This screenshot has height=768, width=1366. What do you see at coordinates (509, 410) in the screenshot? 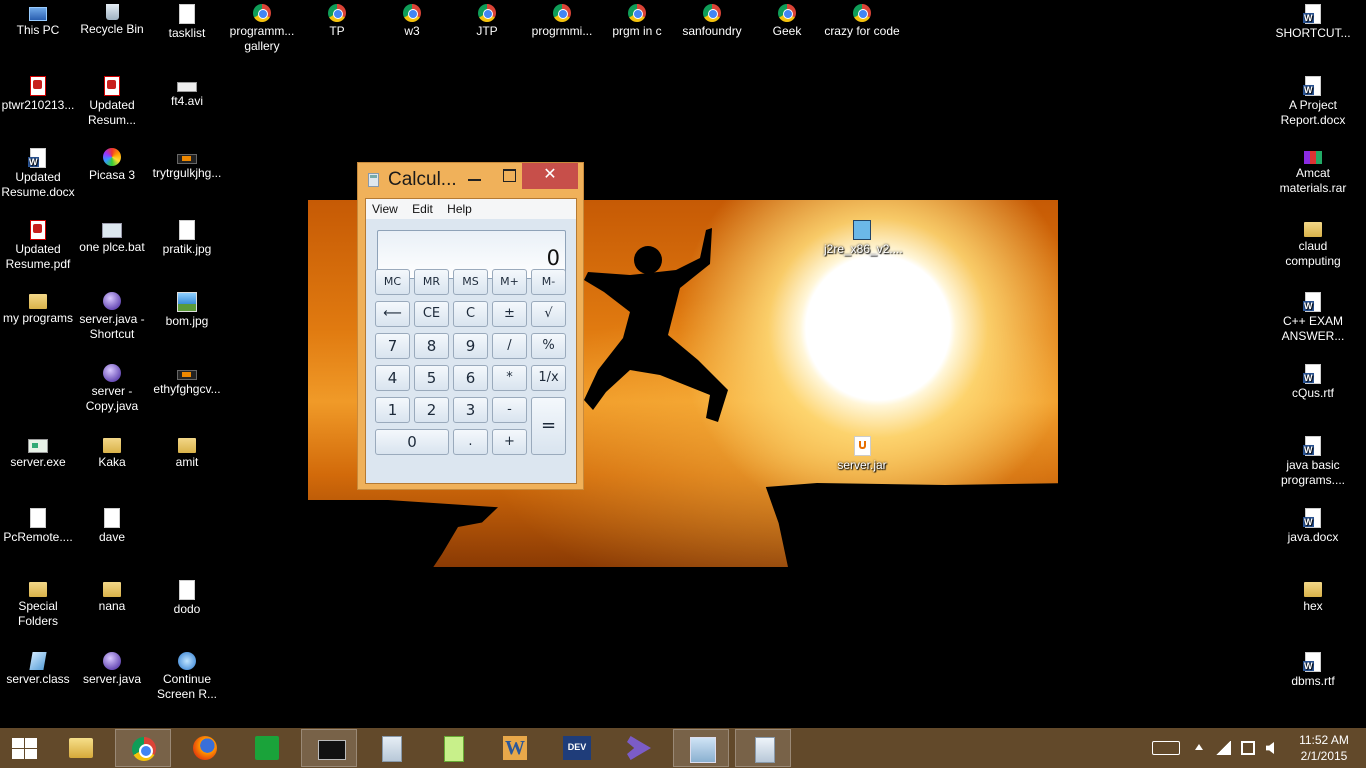
I see `calc-key: -` at bounding box center [509, 410].